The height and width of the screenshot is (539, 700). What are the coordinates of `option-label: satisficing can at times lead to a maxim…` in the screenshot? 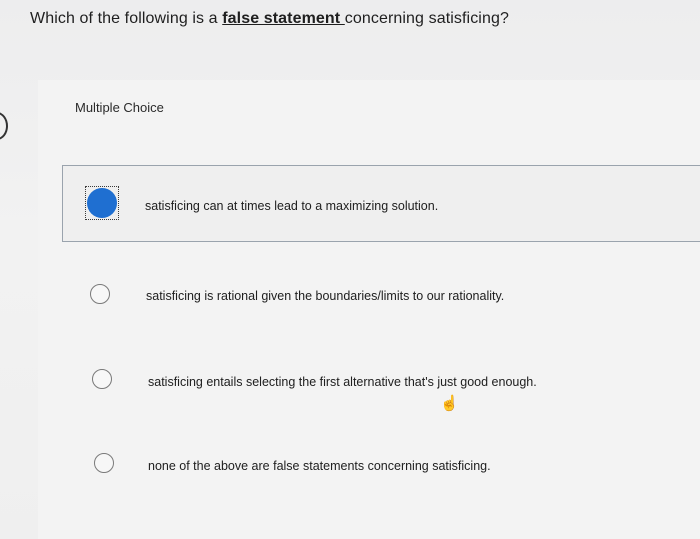 It's located at (292, 206).